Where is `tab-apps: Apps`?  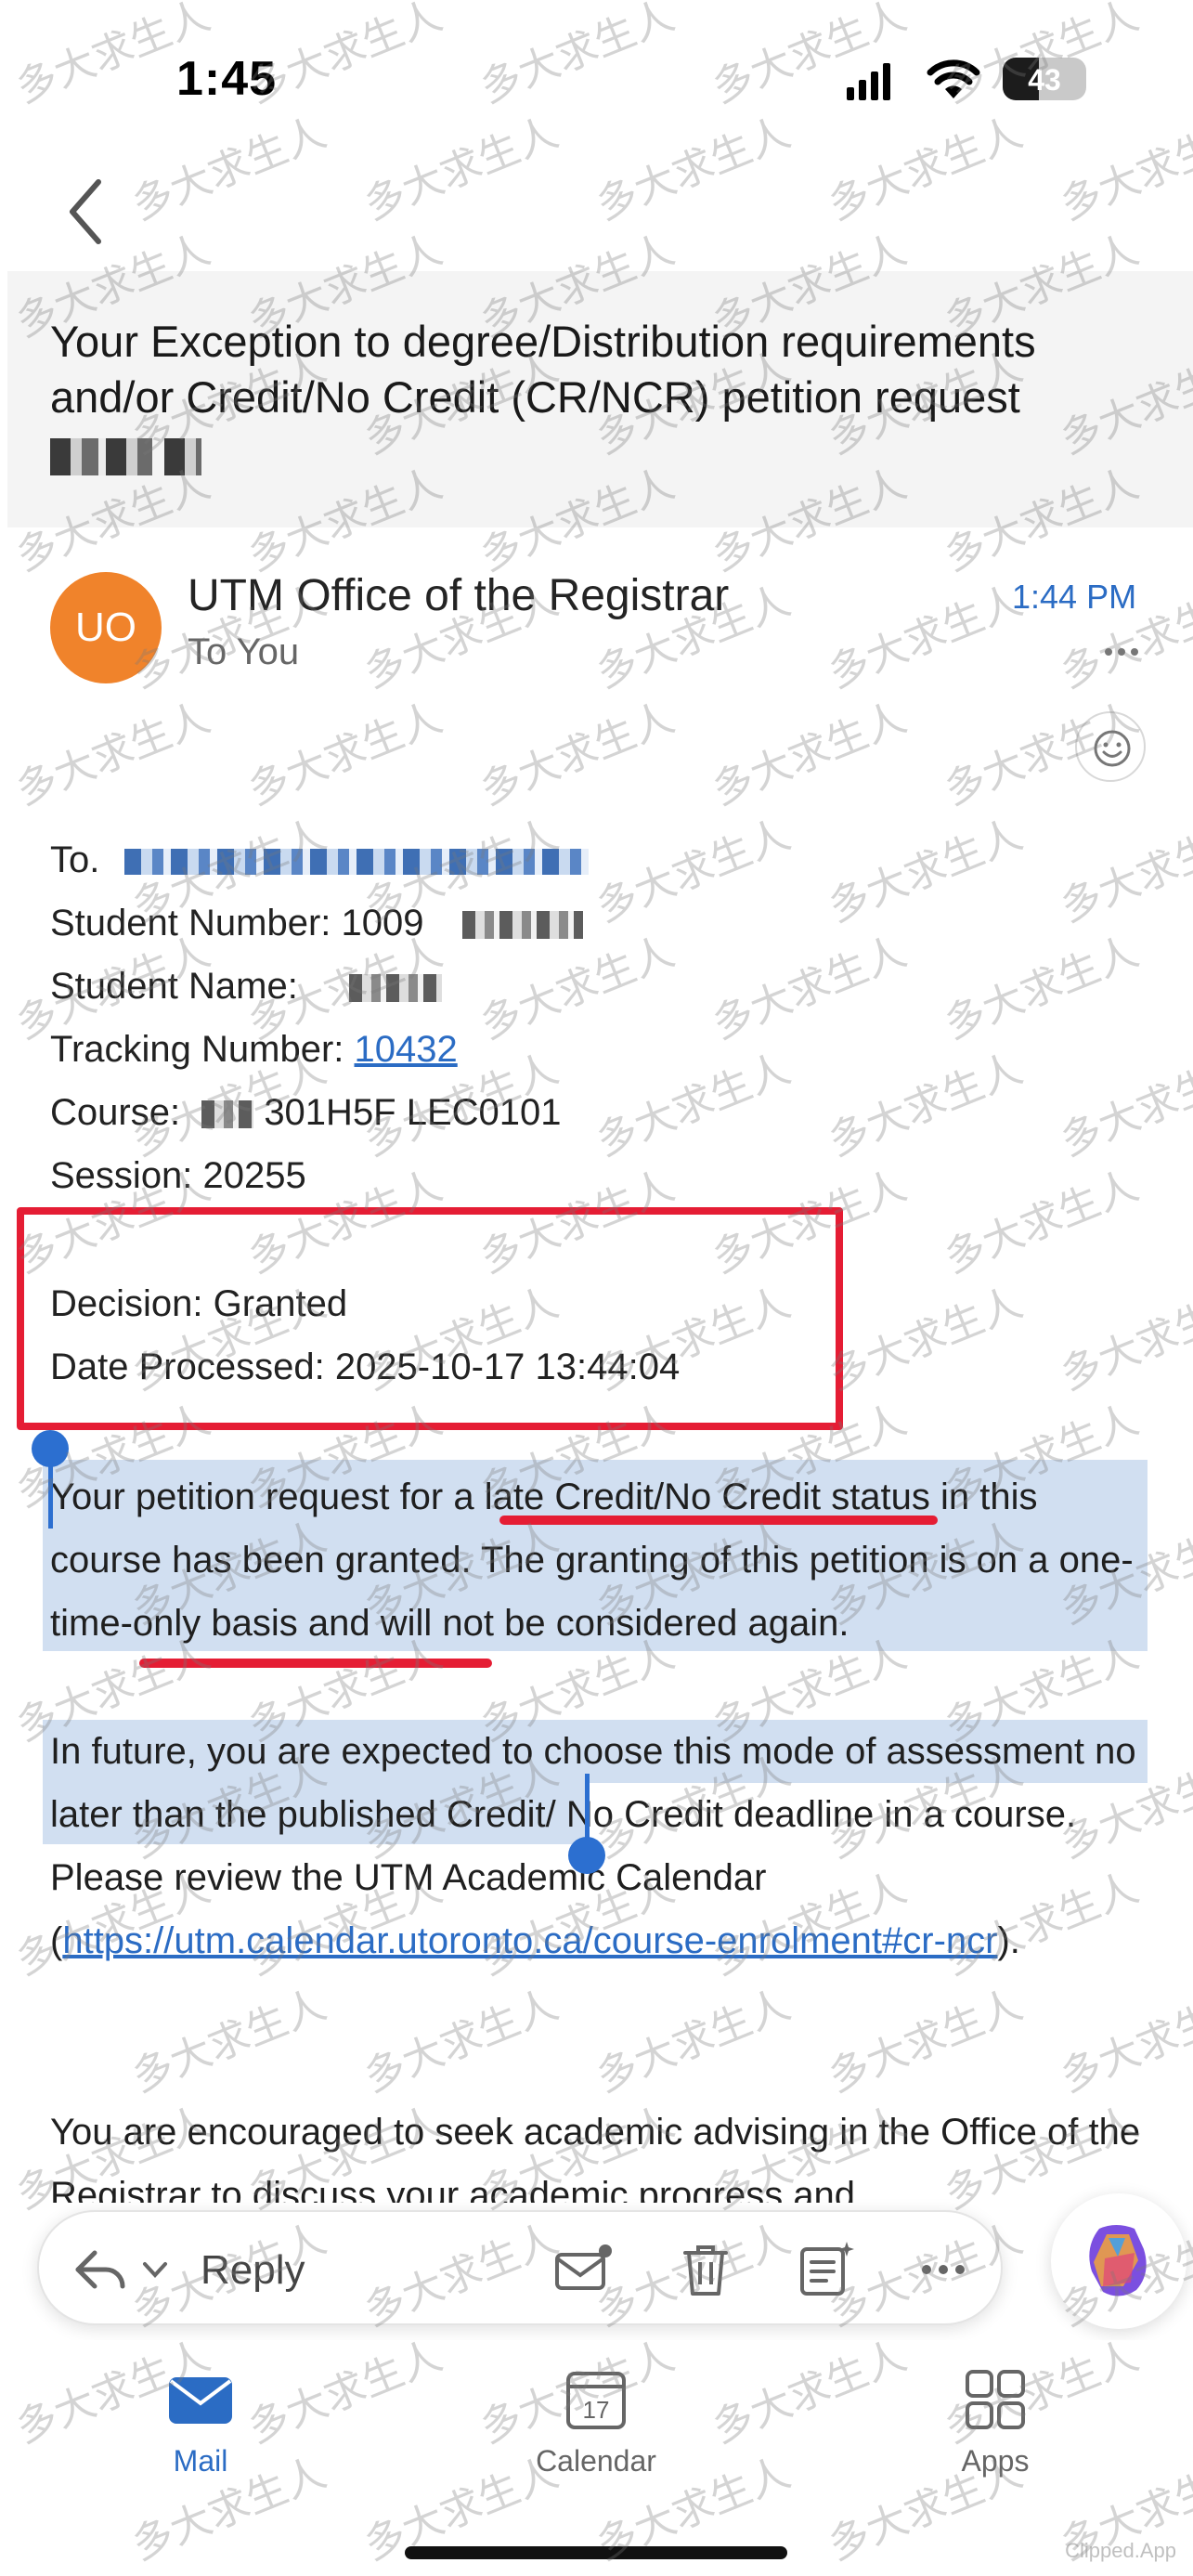 tab-apps: Apps is located at coordinates (995, 2421).